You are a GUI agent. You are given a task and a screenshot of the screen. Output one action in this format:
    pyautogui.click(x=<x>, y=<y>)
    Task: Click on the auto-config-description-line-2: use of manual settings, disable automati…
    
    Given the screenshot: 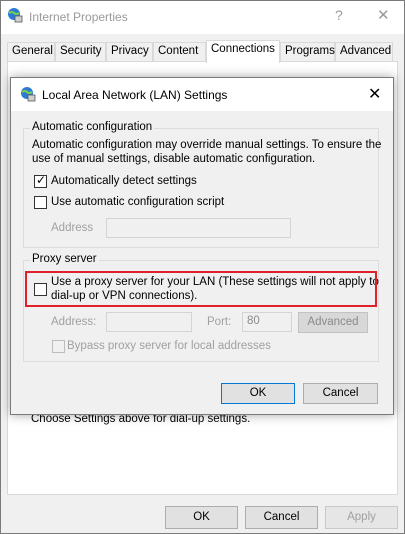 What is the action you would take?
    pyautogui.click(x=174, y=159)
    